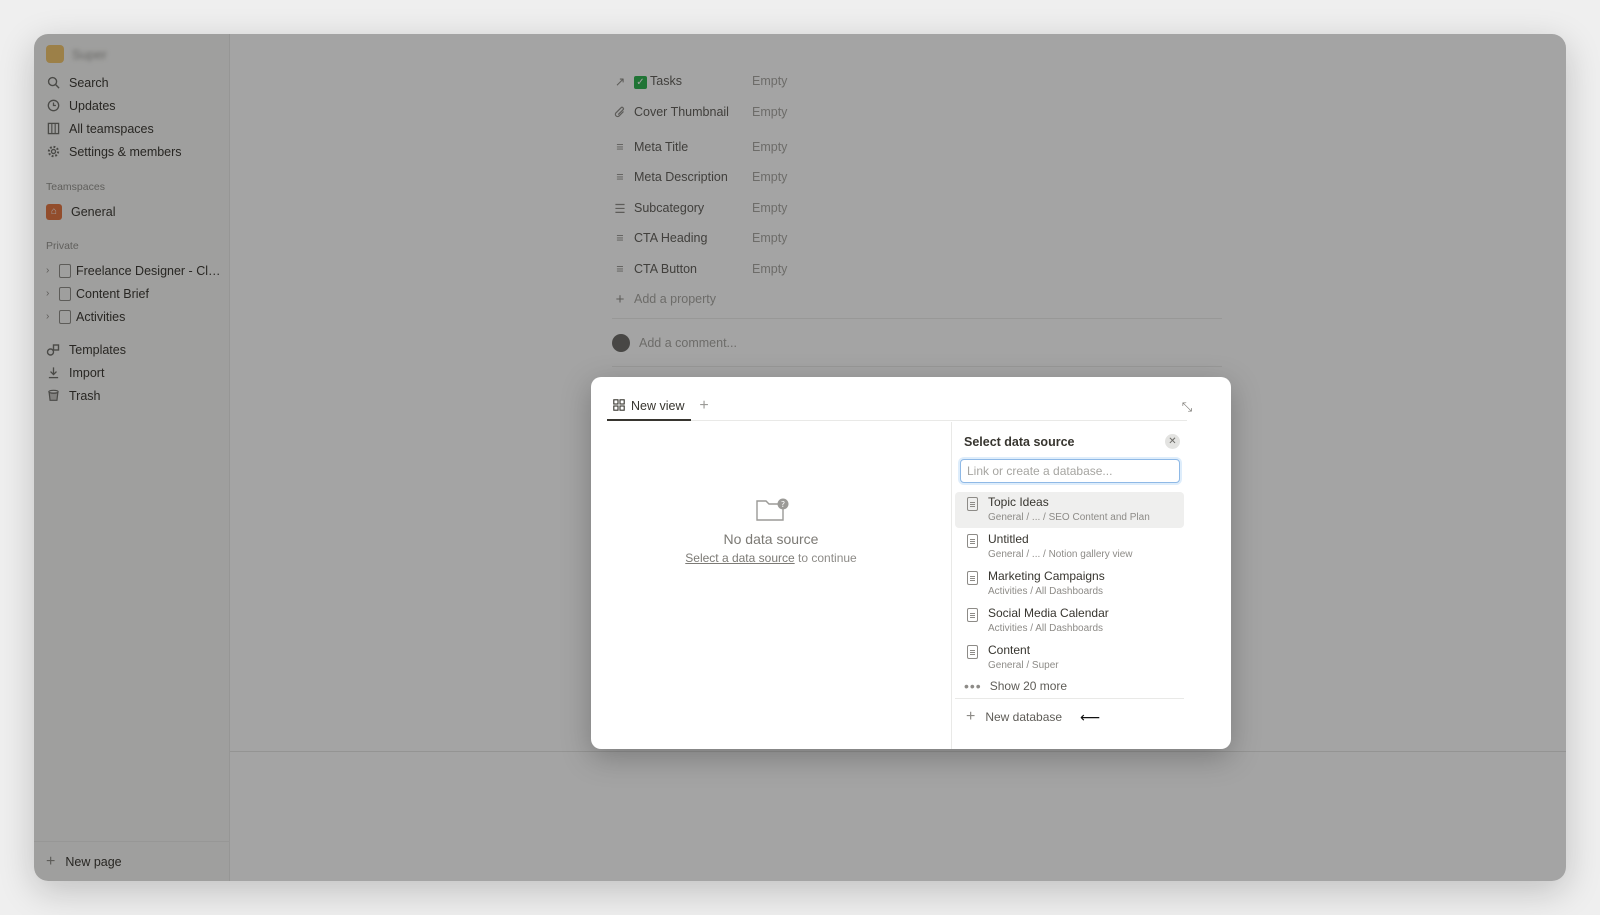 The height and width of the screenshot is (915, 1600). I want to click on add-view-button: +, so click(704, 406).